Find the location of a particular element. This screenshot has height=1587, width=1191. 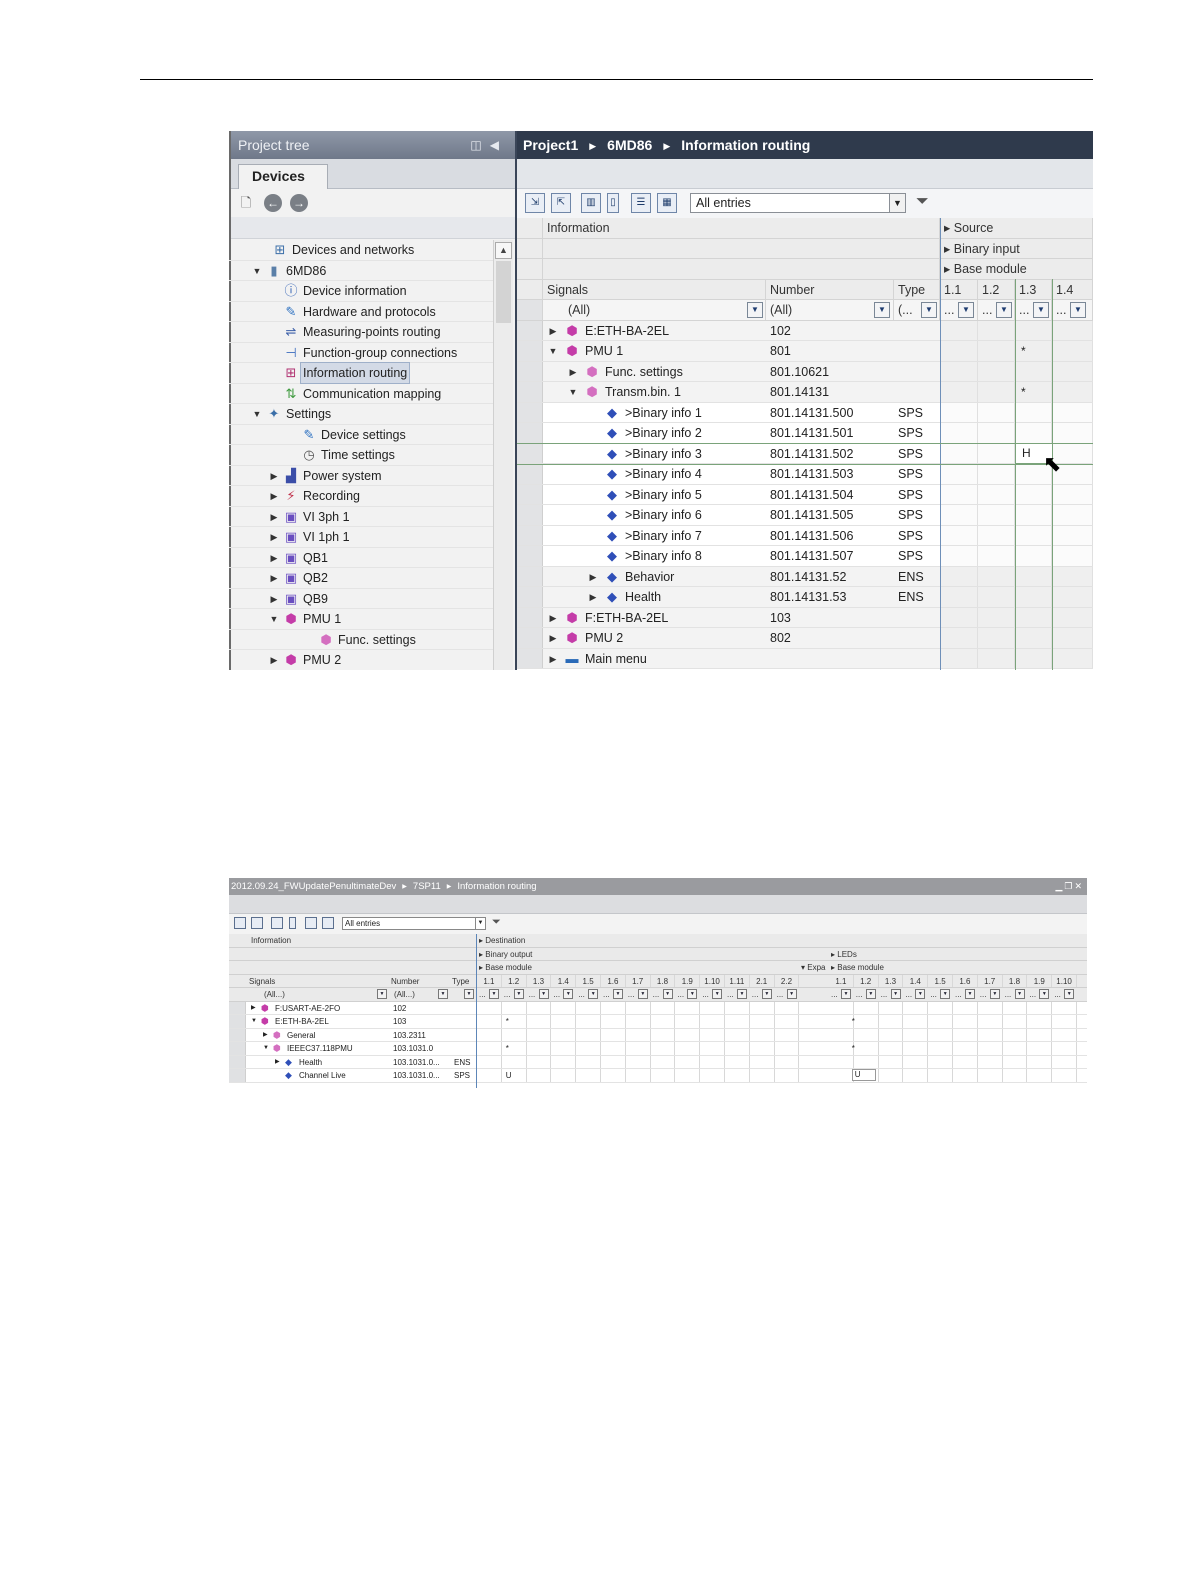

scroll-thumb is located at coordinates (503, 292).